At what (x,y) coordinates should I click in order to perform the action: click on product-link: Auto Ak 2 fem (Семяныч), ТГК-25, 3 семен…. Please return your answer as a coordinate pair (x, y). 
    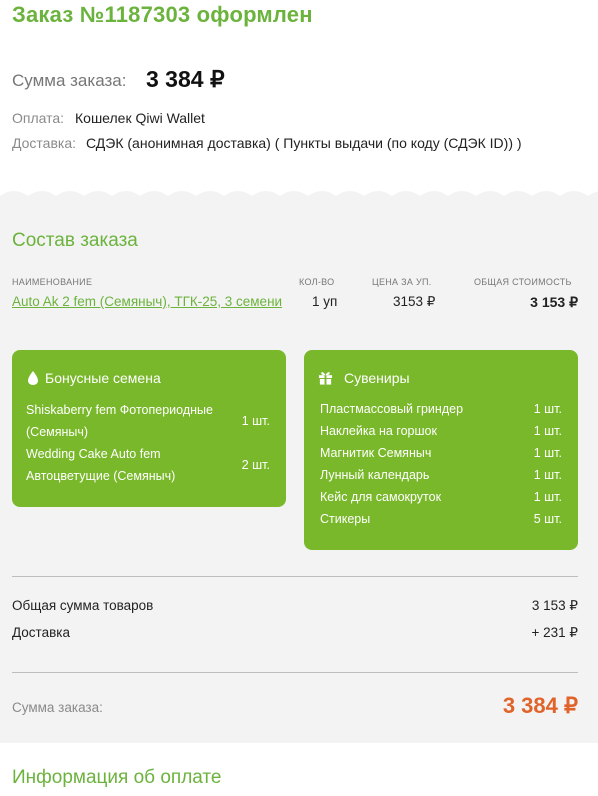
    Looking at the image, I should click on (147, 301).